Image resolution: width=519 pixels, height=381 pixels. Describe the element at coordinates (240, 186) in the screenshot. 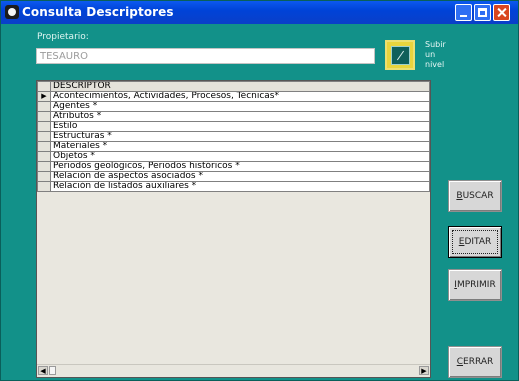

I see `descriptor-cell: Relación de listados auxiliares *` at that location.